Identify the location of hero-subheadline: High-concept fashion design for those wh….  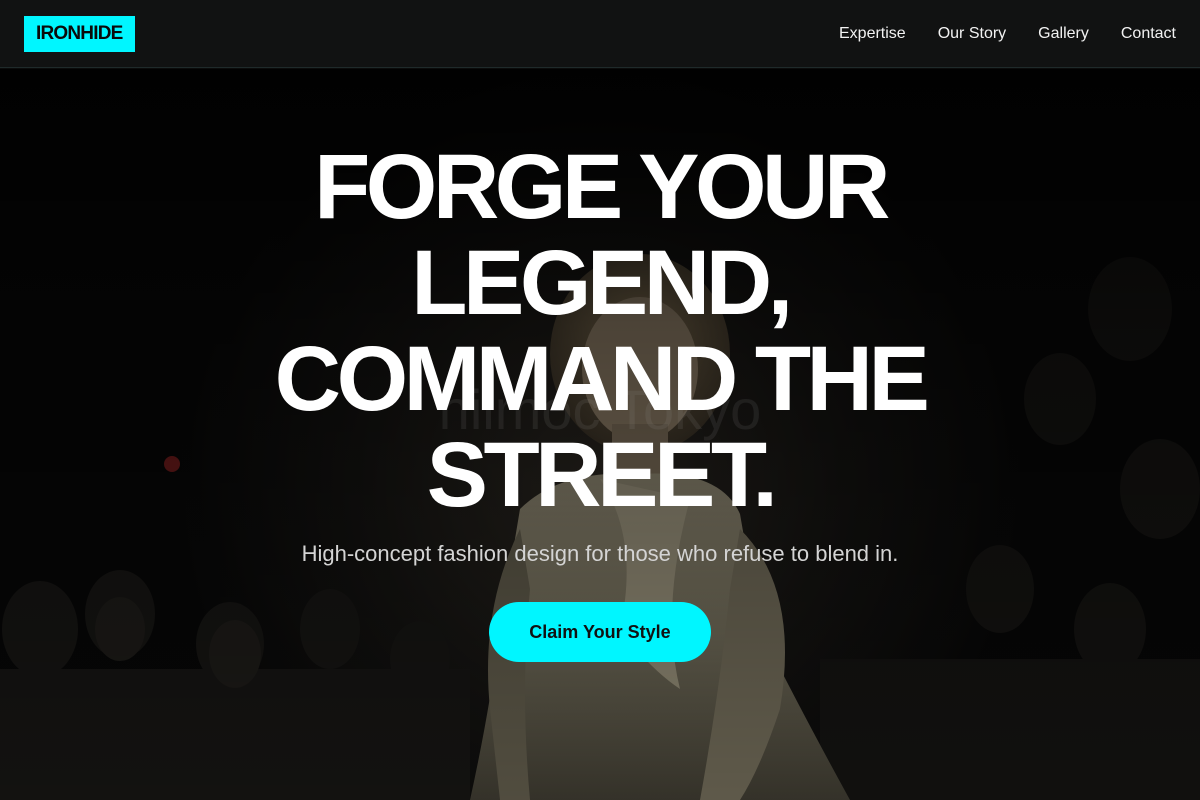
(600, 553).